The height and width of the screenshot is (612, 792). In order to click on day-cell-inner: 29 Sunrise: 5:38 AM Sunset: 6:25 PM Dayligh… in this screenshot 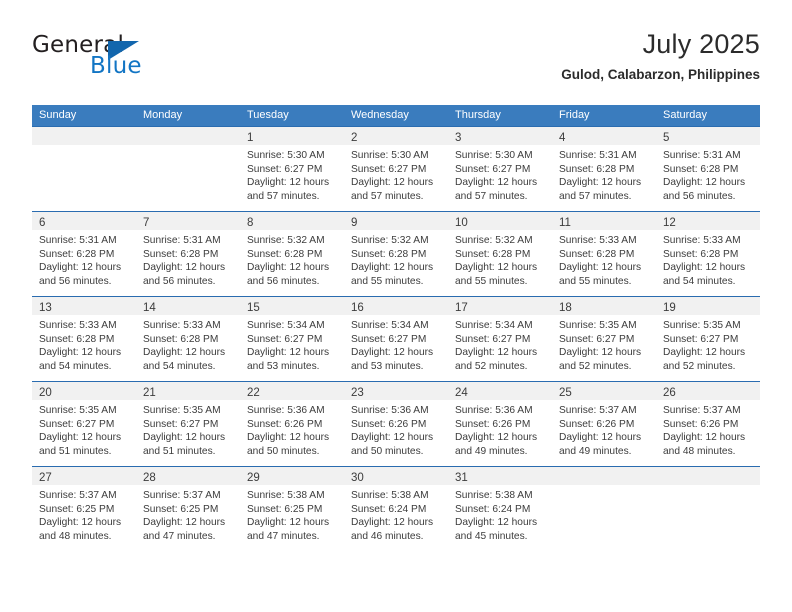, I will do `click(292, 509)`.